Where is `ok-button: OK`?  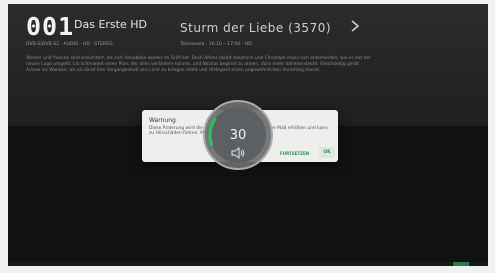
ok-button: OK is located at coordinates (327, 152).